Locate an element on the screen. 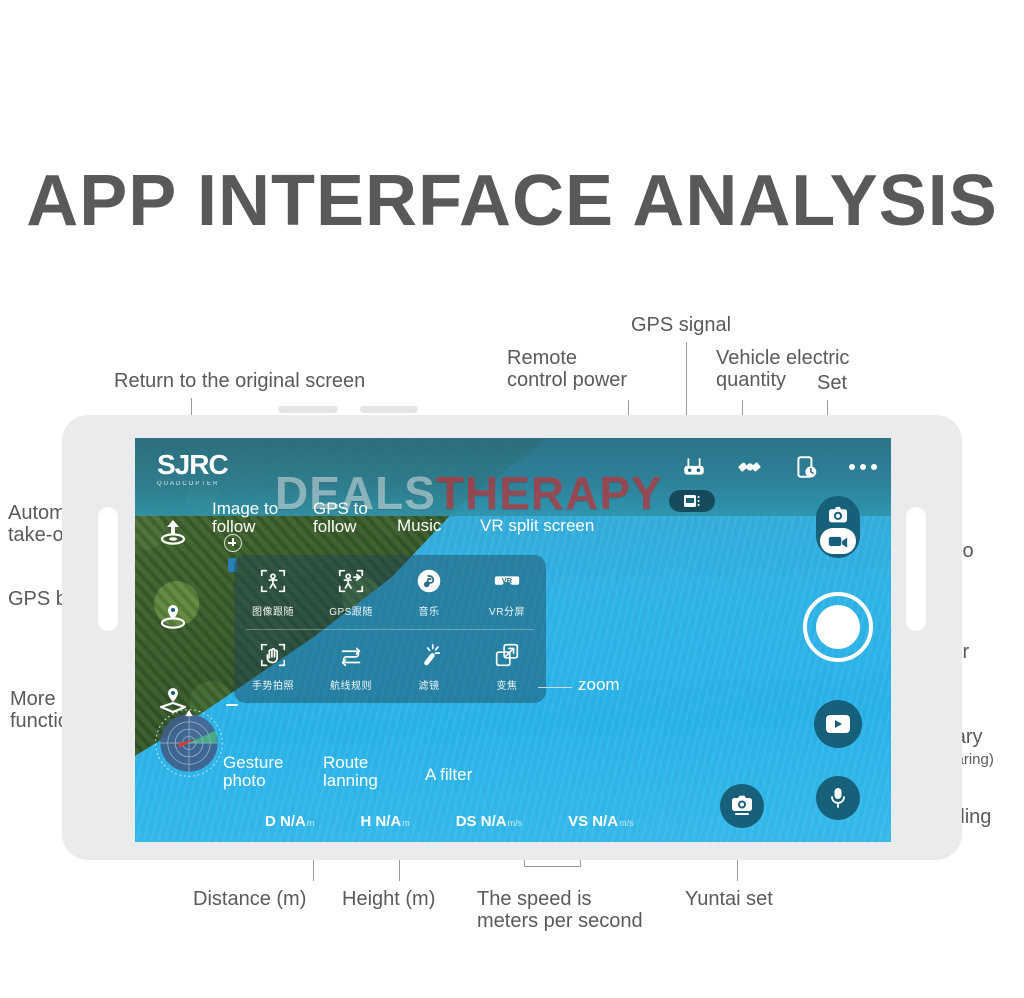 The image size is (1024, 998). menu-item-image-follow: 图像跟随 is located at coordinates (273, 592).